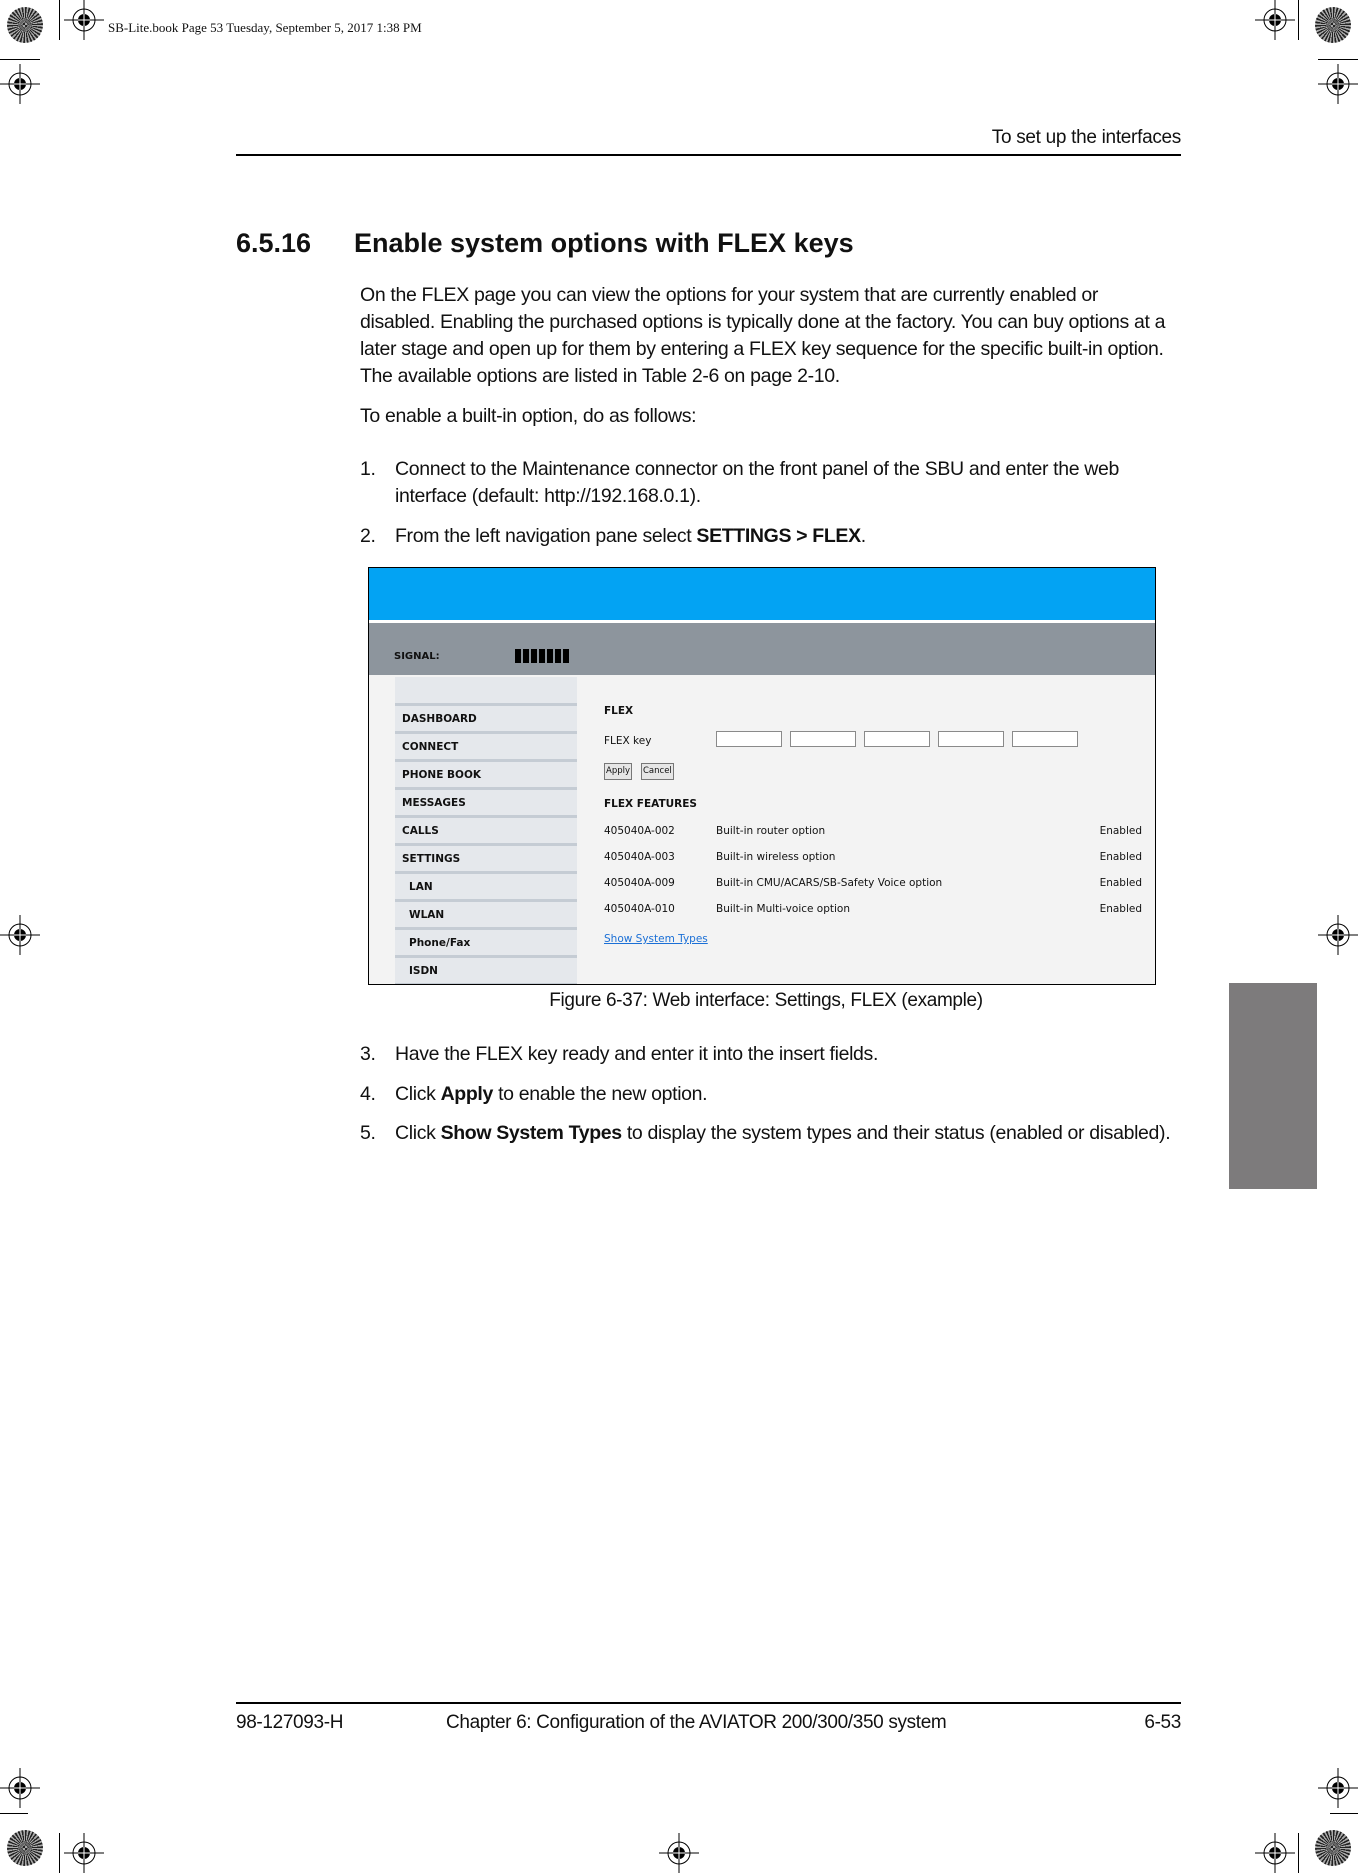 The width and height of the screenshot is (1358, 1873). Describe the element at coordinates (486, 916) in the screenshot. I see `sidebar-item-wlan: WLAN` at that location.